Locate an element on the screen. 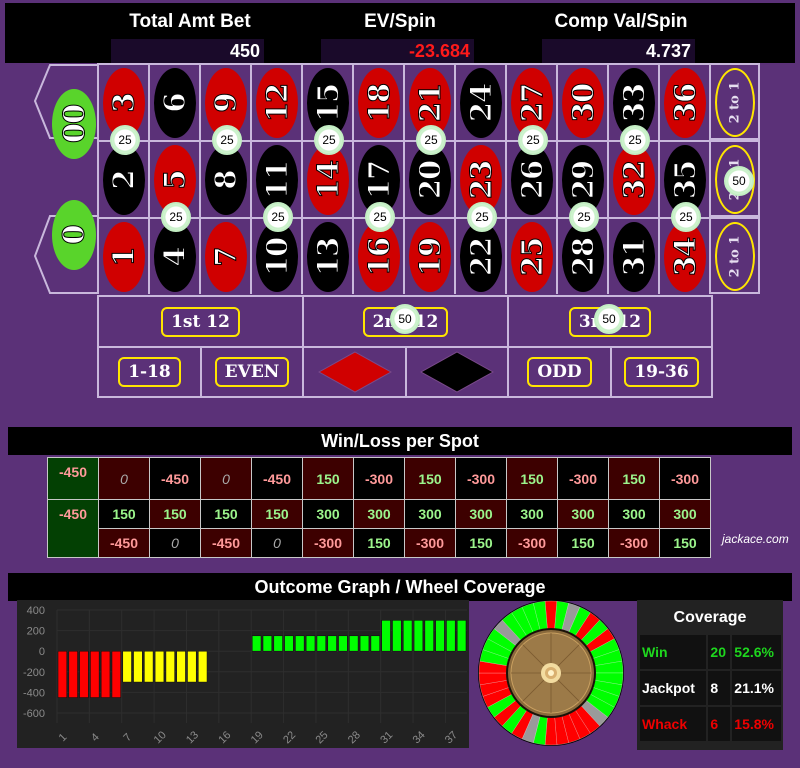 This screenshot has height=768, width=800. number-label: 6 is located at coordinates (175, 103).